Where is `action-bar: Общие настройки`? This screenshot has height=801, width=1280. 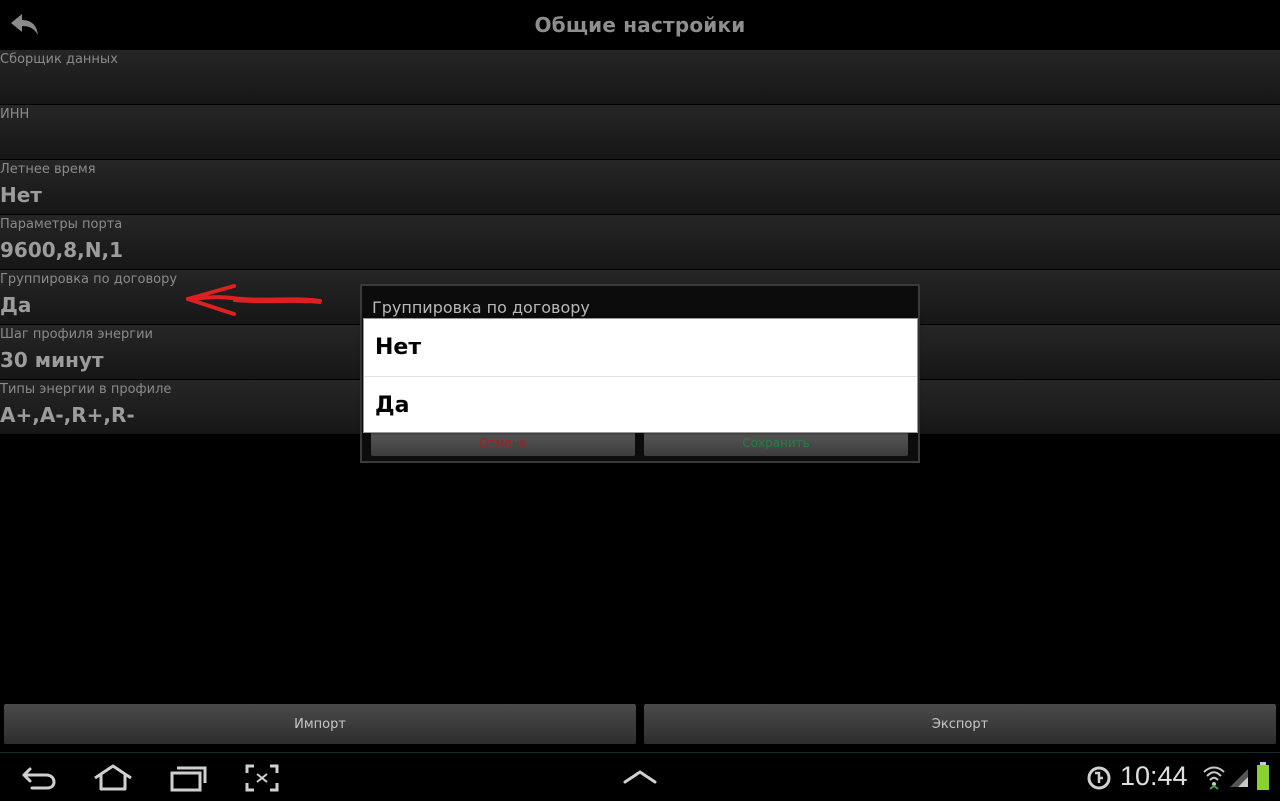 action-bar: Общие настройки is located at coordinates (640, 25).